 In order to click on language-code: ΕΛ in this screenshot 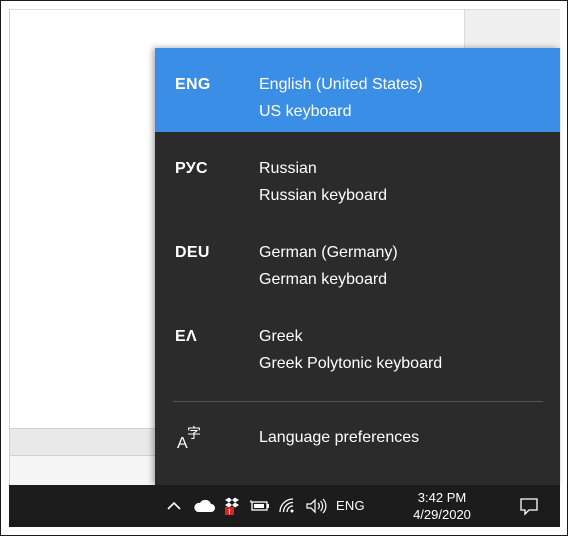, I will do `click(186, 336)`.